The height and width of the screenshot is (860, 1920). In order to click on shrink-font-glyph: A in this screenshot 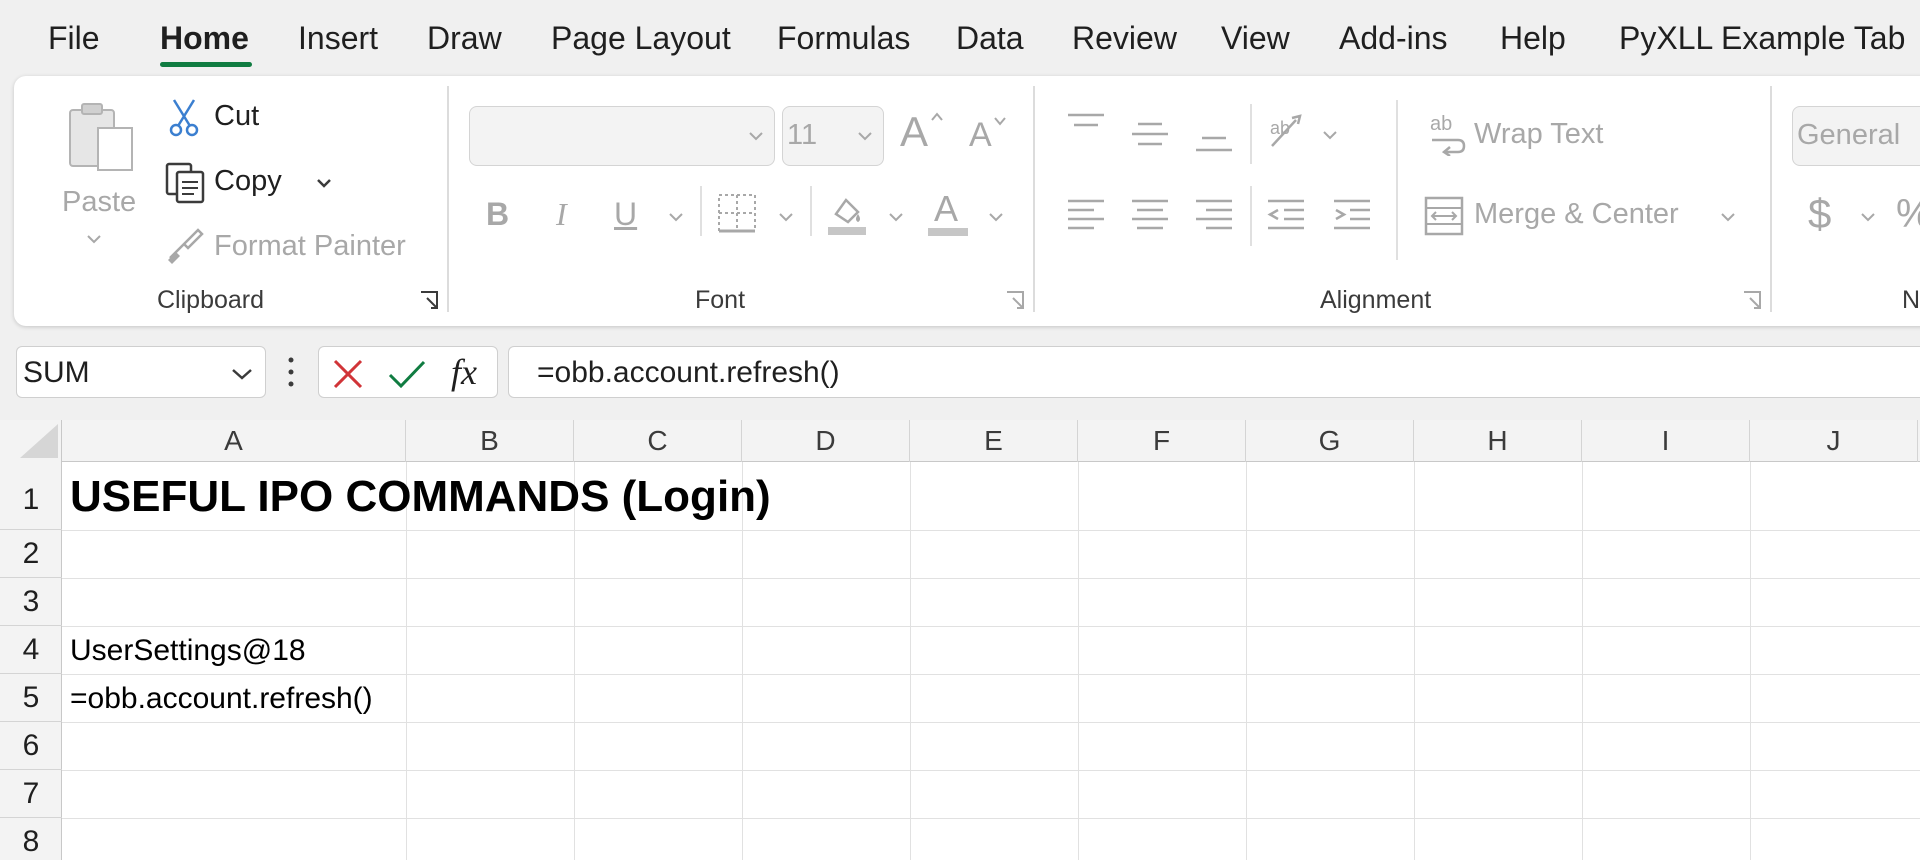, I will do `click(980, 135)`.